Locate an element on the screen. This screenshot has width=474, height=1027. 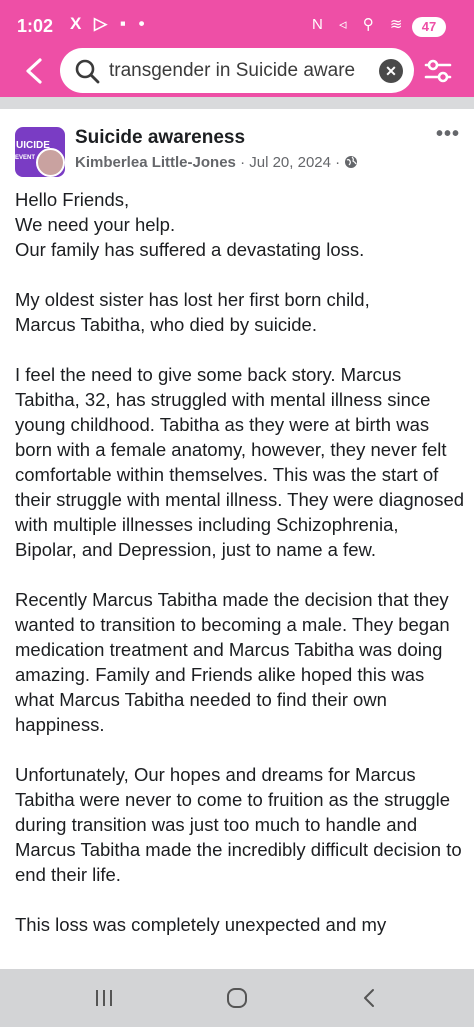
author-avatar is located at coordinates (50, 162).